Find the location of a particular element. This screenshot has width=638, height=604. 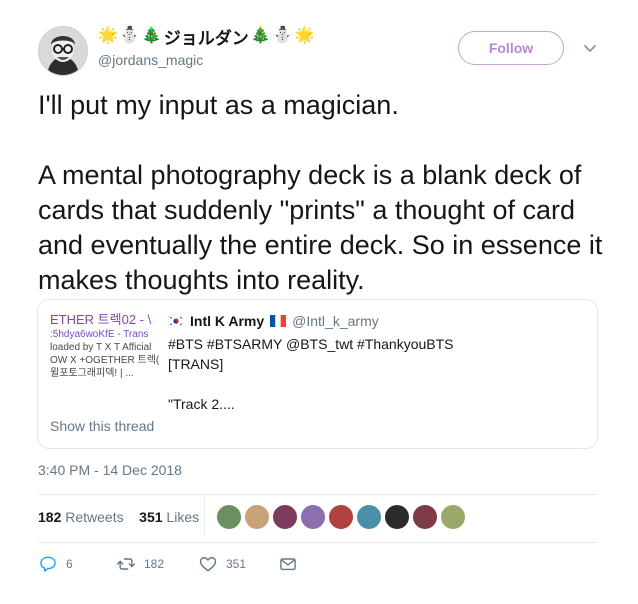

chevron-down-icon is located at coordinates (590, 48).